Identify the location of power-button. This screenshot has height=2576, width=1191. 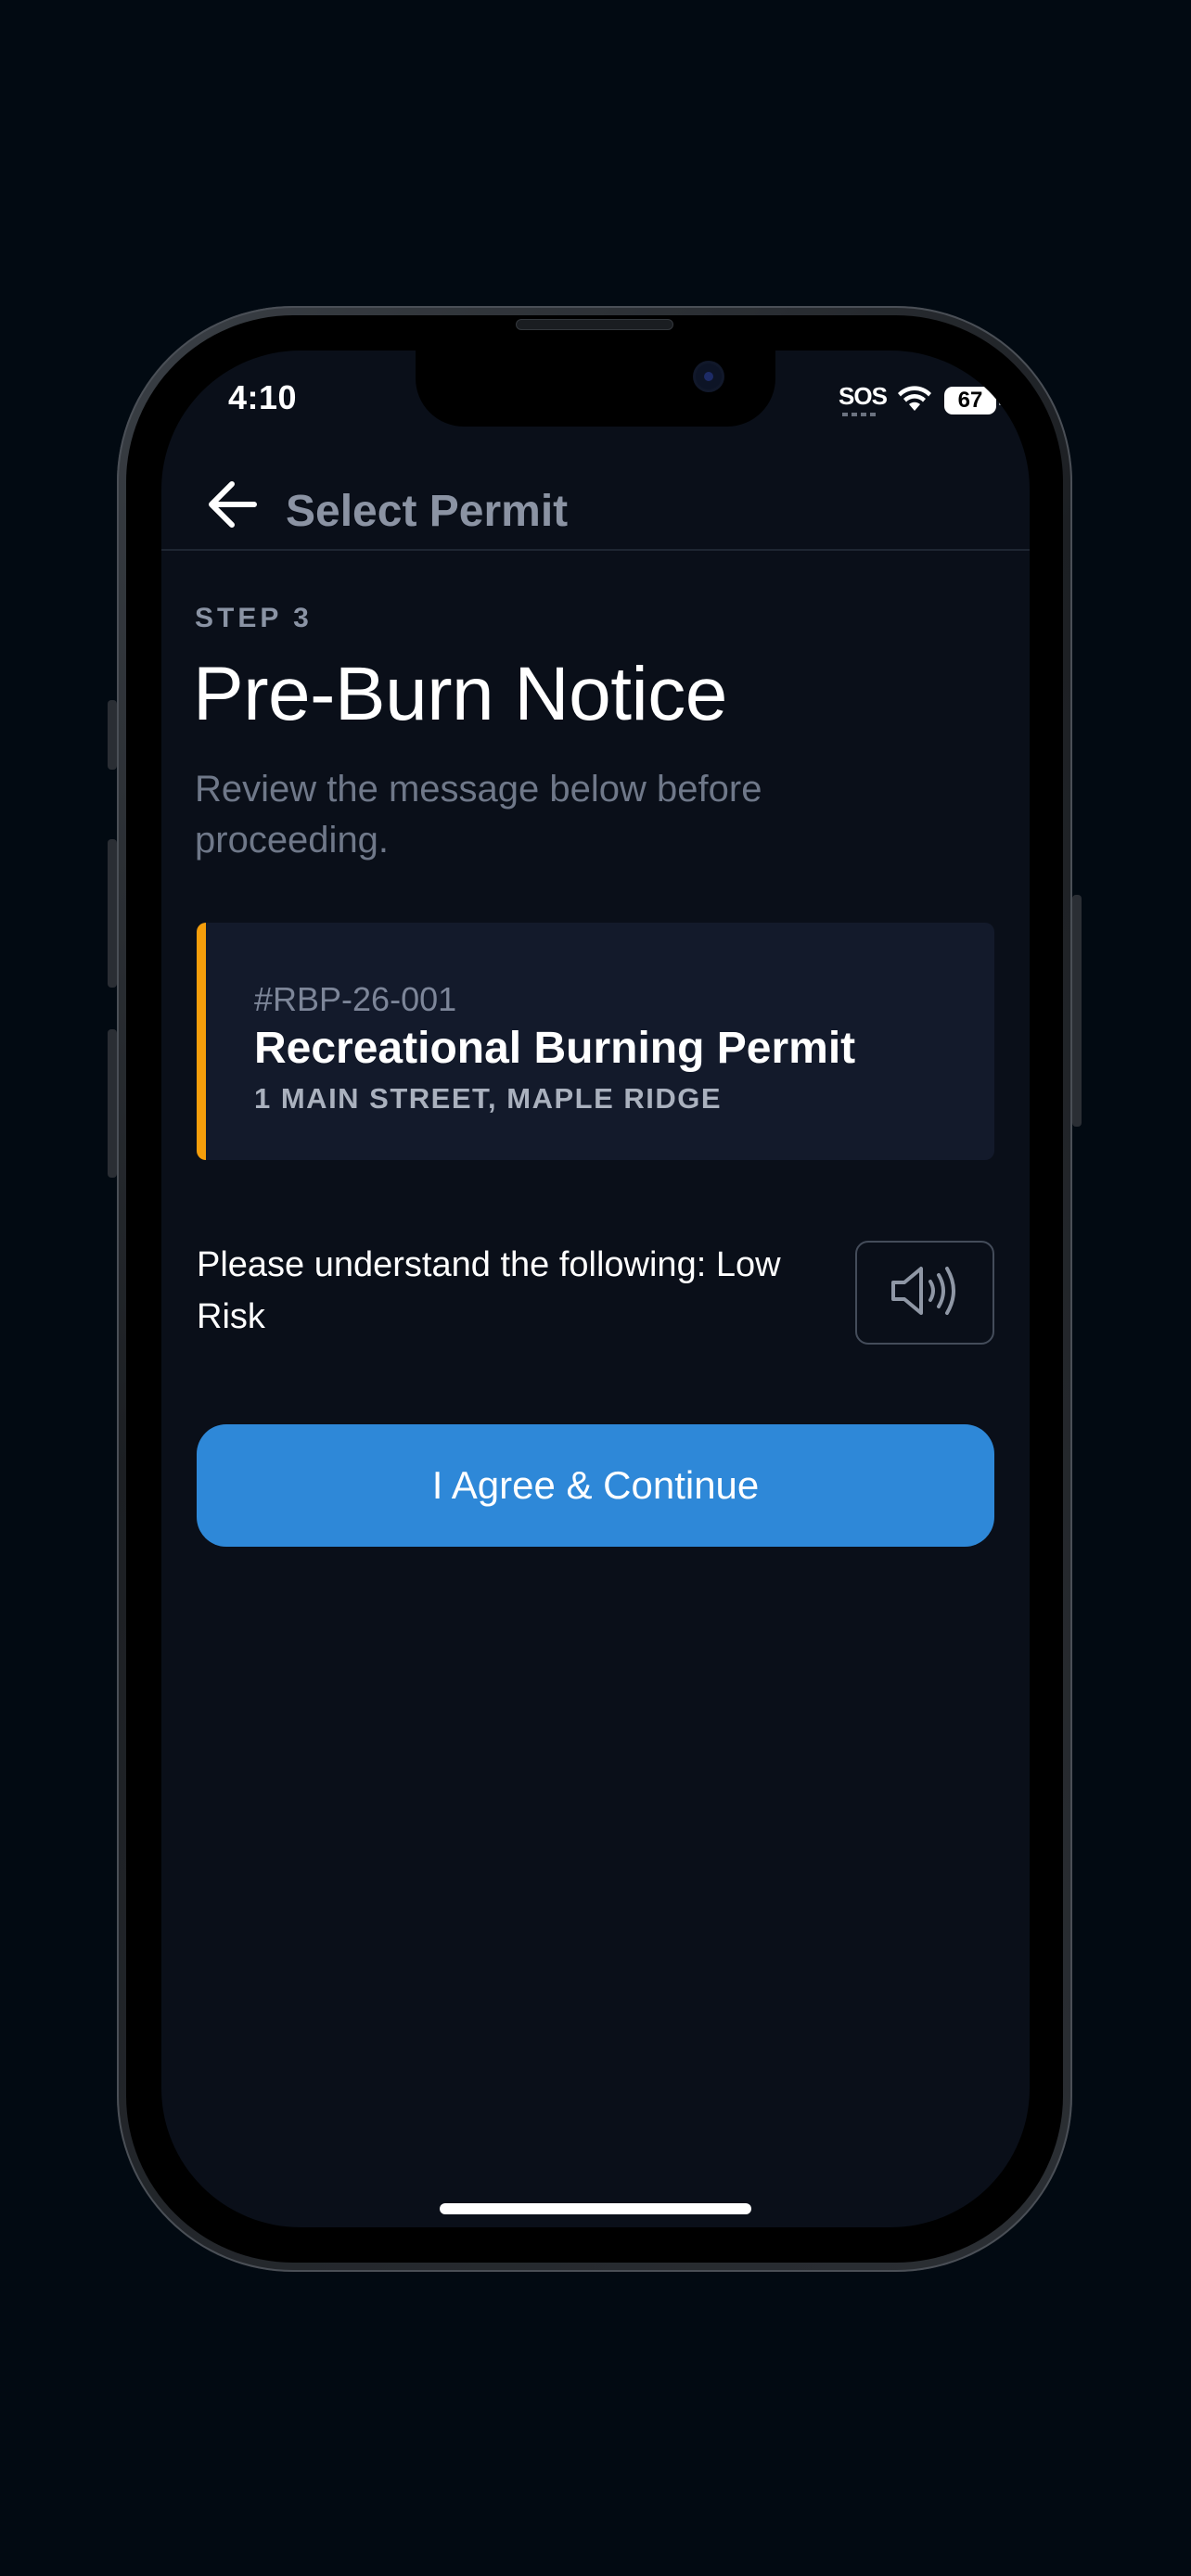
(1077, 1011).